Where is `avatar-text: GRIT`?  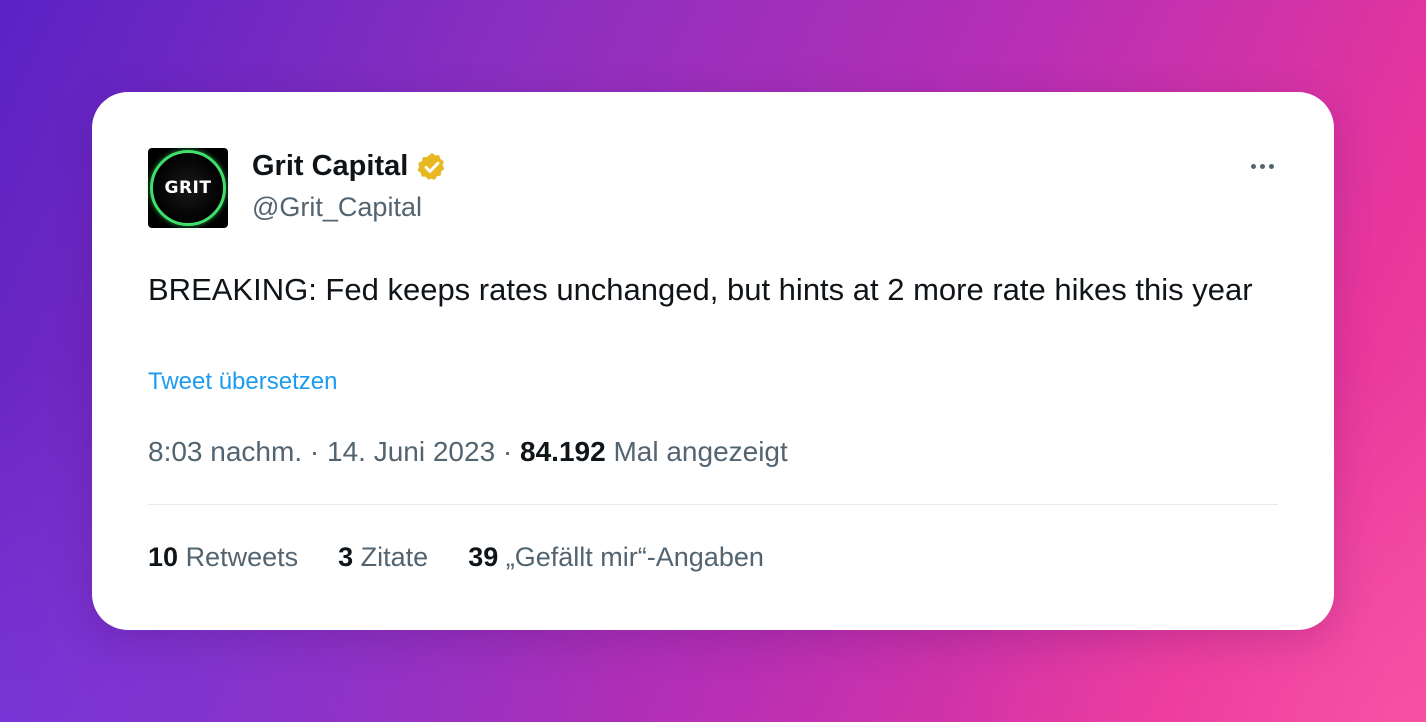 avatar-text: GRIT is located at coordinates (188, 188).